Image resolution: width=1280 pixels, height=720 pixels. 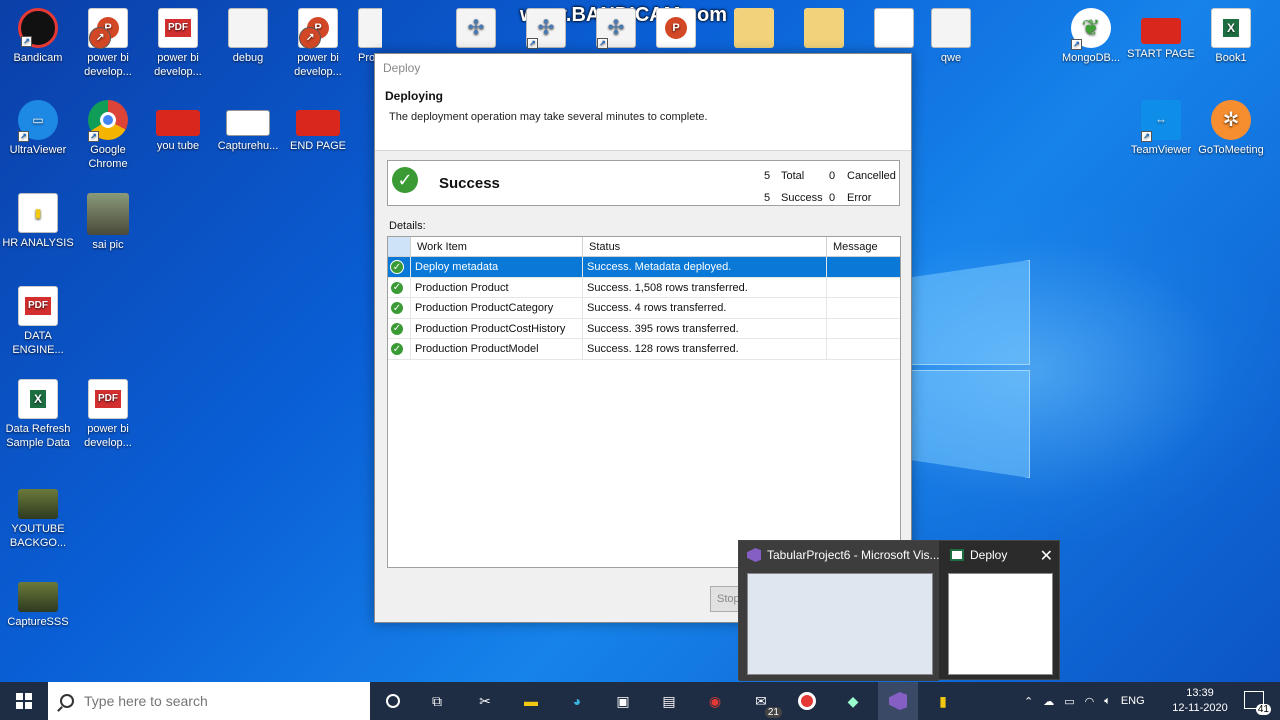 What do you see at coordinates (108, 28) in the screenshot?
I see `powerpoint-icon: P ↗` at bounding box center [108, 28].